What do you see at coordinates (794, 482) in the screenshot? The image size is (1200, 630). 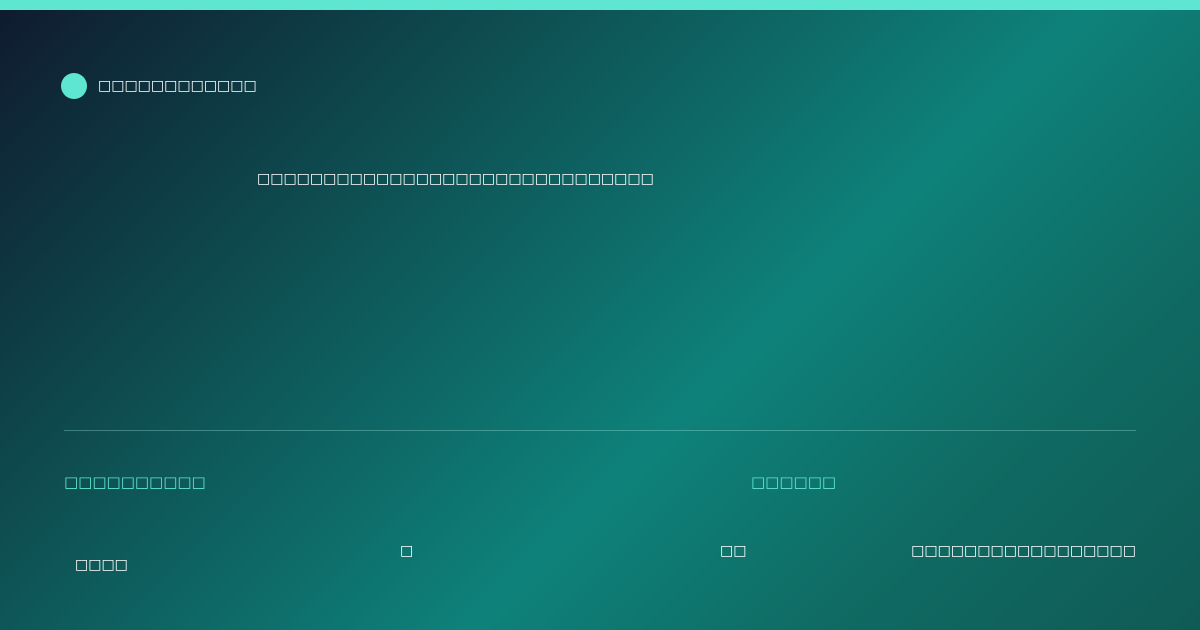 I see `meta-label-right: □□□□□□` at bounding box center [794, 482].